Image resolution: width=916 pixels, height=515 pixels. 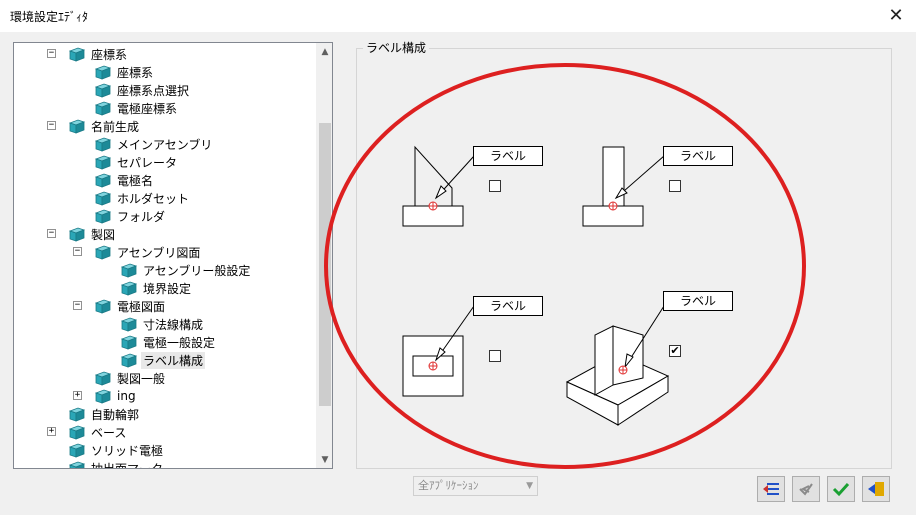 I want to click on label-checkbox-4: ✔, so click(x=675, y=351).